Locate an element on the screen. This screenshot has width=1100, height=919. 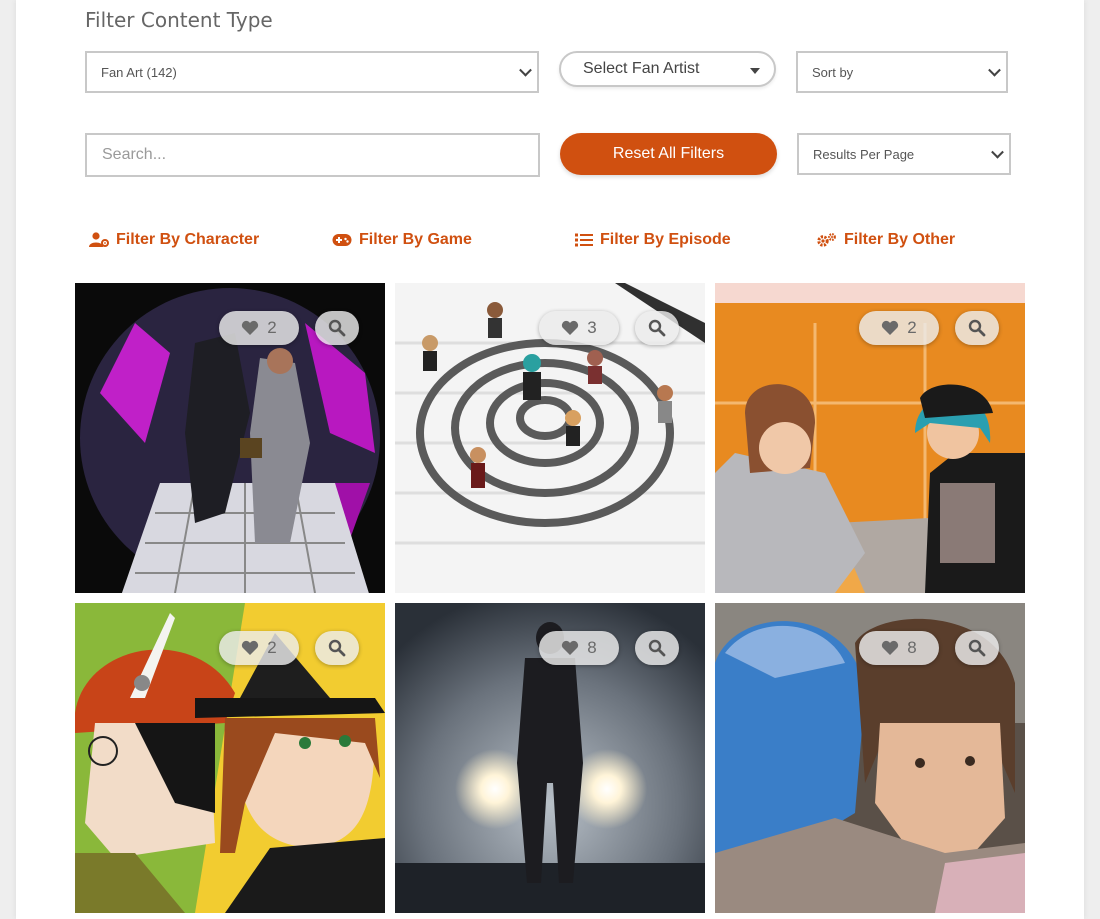
results-per-page-select: Results Per Page is located at coordinates (904, 154).